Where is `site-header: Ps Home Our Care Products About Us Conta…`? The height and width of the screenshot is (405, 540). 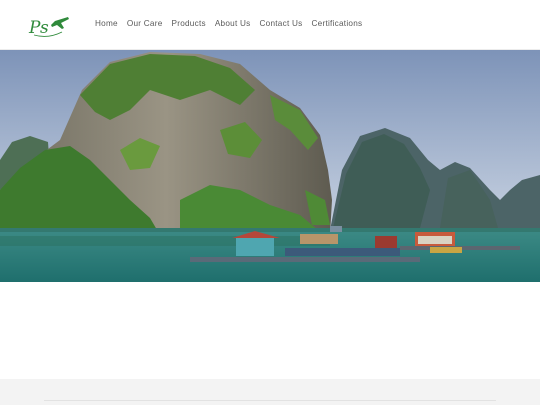
site-header: Ps Home Our Care Products About Us Conta… is located at coordinates (270, 25).